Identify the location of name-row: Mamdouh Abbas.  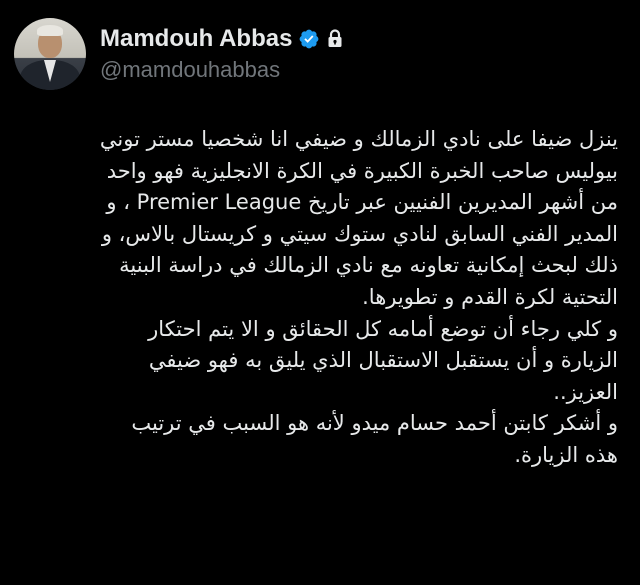
(222, 39).